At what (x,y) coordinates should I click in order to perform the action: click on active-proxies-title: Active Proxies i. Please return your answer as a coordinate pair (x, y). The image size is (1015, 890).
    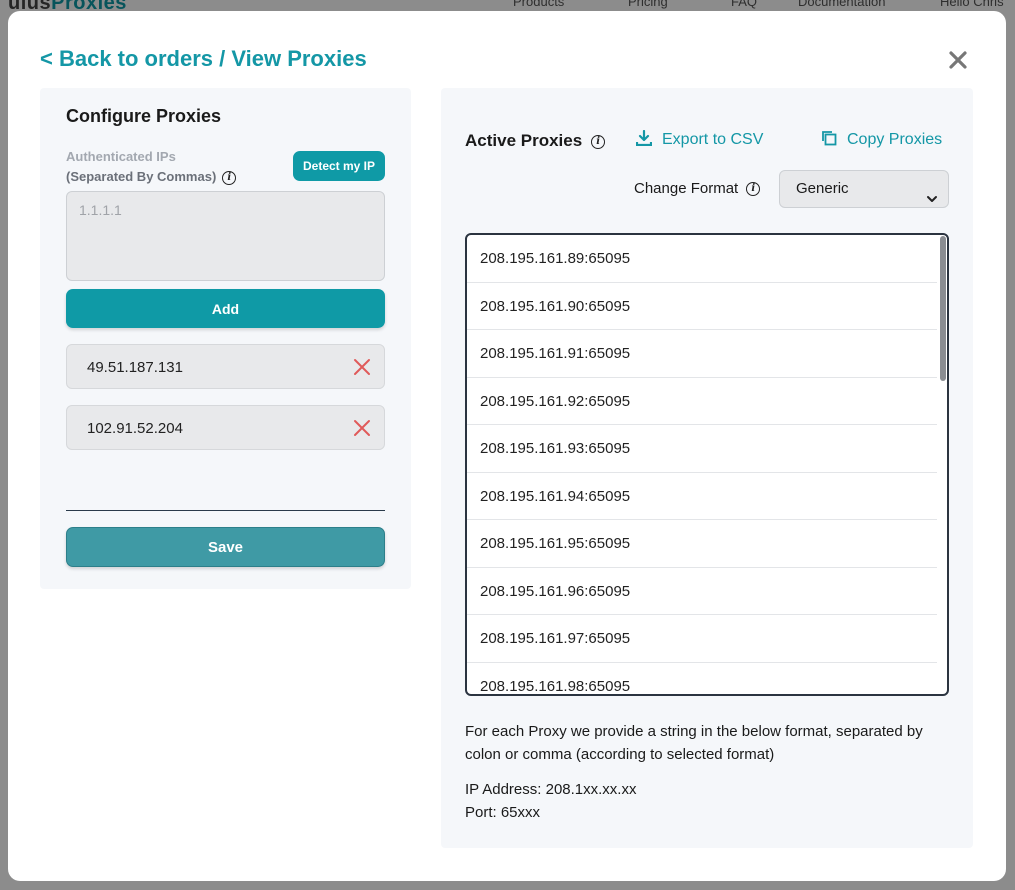
    Looking at the image, I should click on (535, 141).